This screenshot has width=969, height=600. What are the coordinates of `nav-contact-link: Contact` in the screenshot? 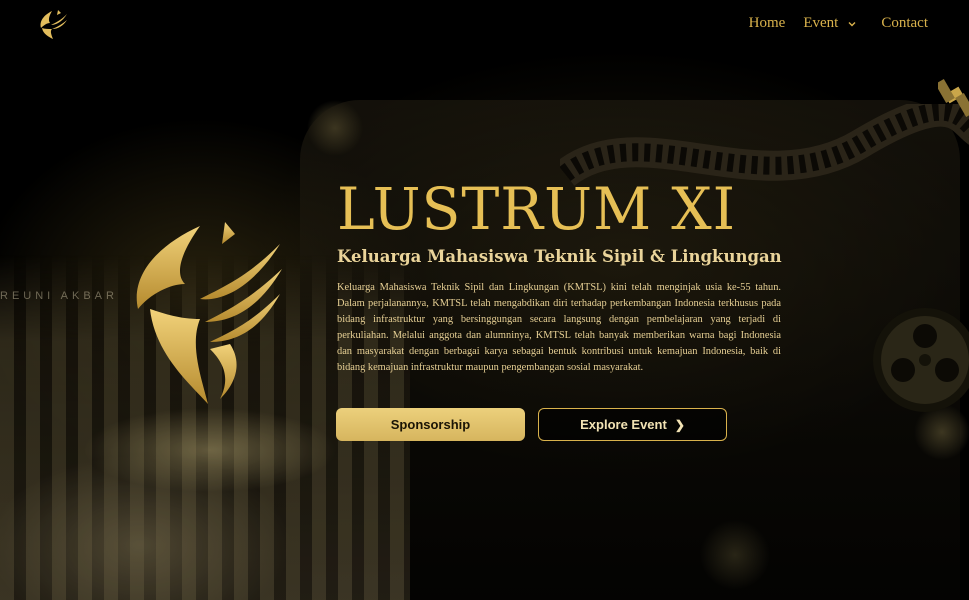 It's located at (904, 23).